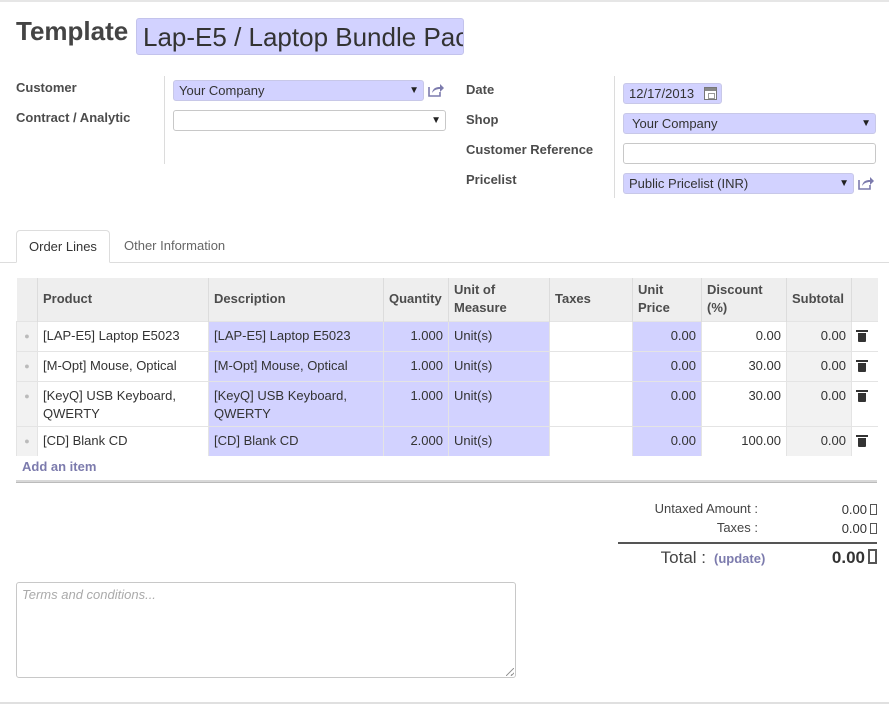 The width and height of the screenshot is (889, 704). What do you see at coordinates (296, 440) in the screenshot?
I see `cell-description: [CD] Blank CD` at bounding box center [296, 440].